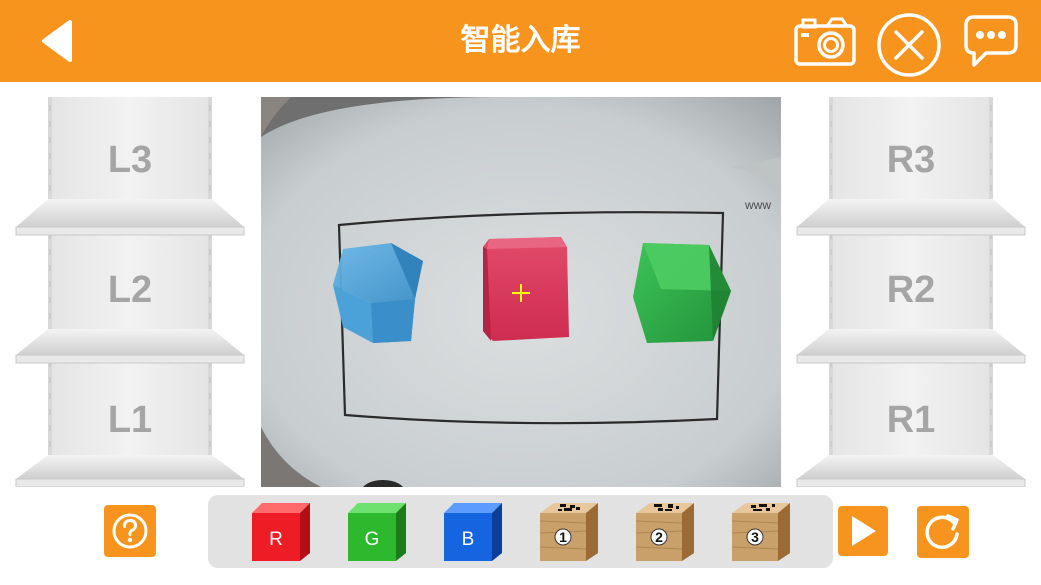 The height and width of the screenshot is (585, 1041). I want to click on shelf-slot-label: L1, so click(130, 420).